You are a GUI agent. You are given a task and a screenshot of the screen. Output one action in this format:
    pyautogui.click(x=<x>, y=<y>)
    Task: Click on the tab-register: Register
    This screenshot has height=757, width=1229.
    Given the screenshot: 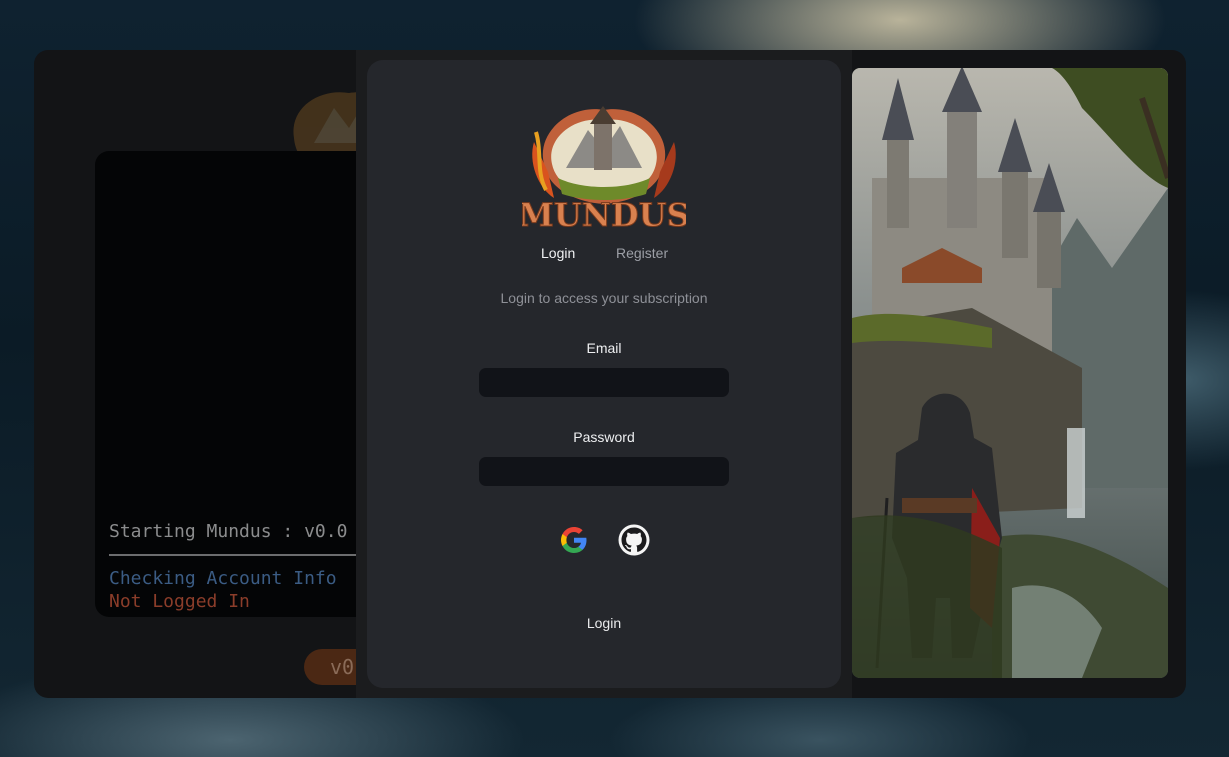 What is the action you would take?
    pyautogui.click(x=642, y=253)
    